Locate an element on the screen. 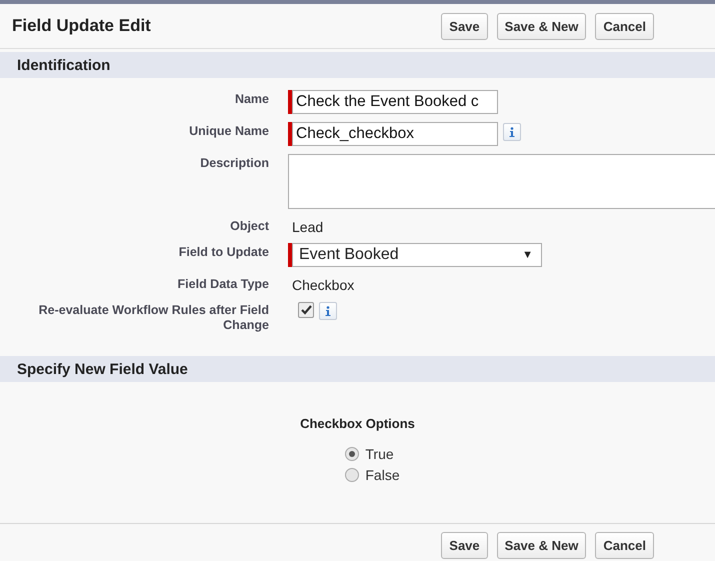 The width and height of the screenshot is (715, 561). field-label: Name is located at coordinates (251, 99).